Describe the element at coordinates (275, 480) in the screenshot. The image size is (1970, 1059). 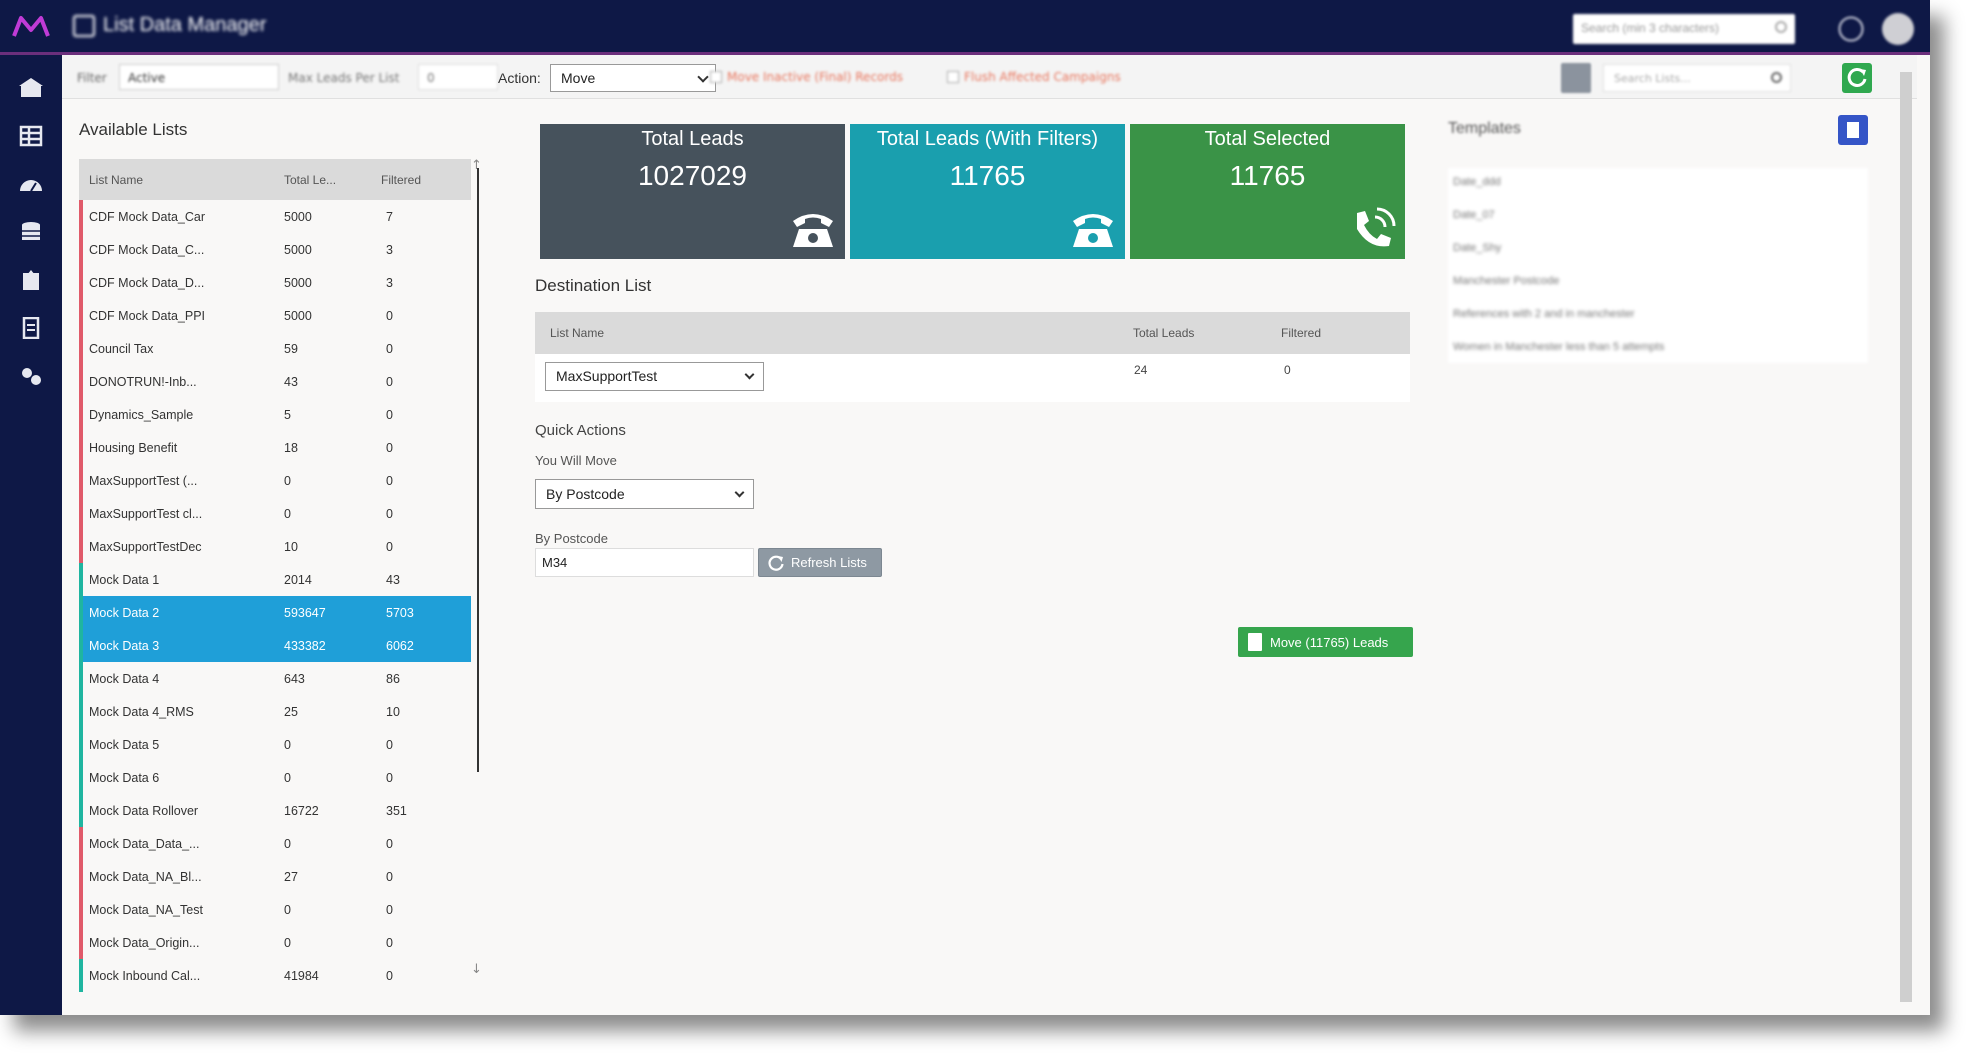
I see `list-row: MaxSupportTest (... 0 0` at that location.